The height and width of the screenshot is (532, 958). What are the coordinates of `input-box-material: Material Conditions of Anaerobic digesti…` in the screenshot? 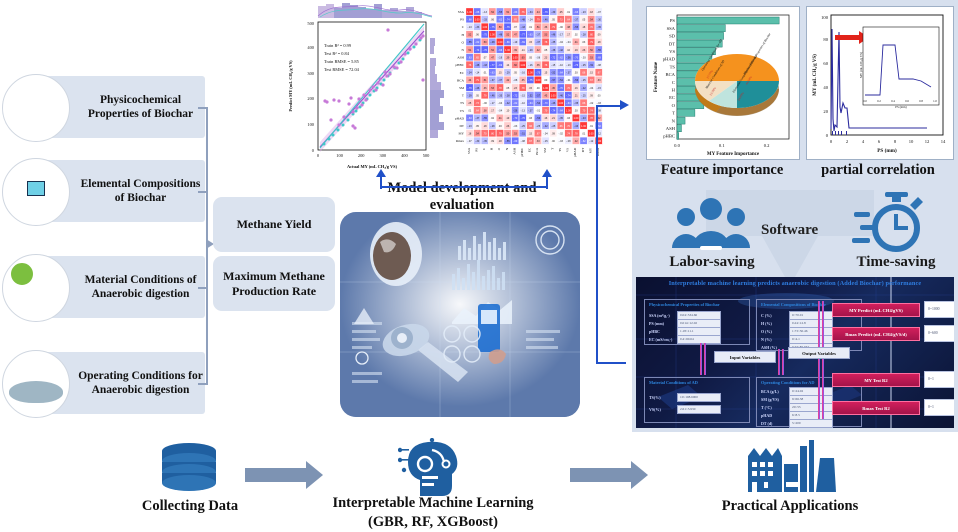 It's located at (103, 288).